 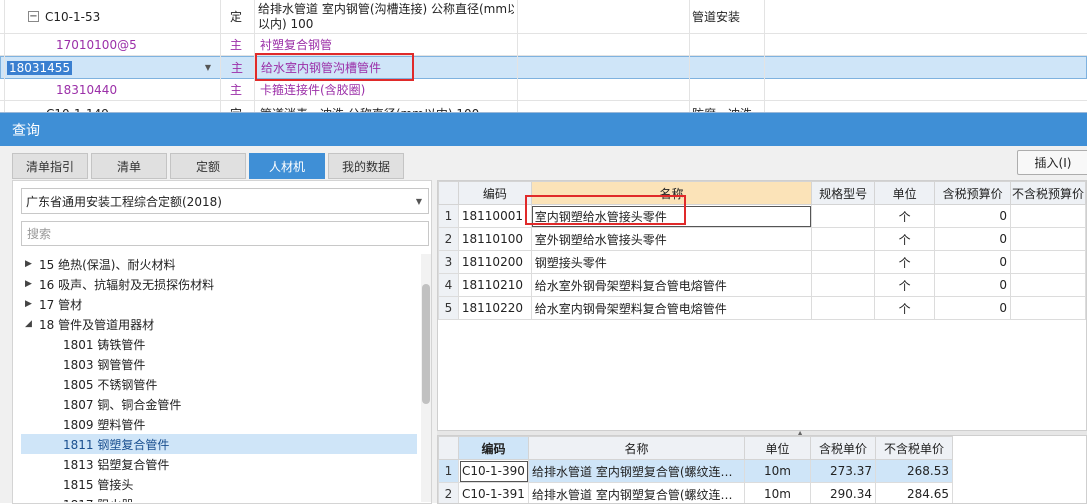 I want to click on code-input: 18031455, so click(x=39, y=68).